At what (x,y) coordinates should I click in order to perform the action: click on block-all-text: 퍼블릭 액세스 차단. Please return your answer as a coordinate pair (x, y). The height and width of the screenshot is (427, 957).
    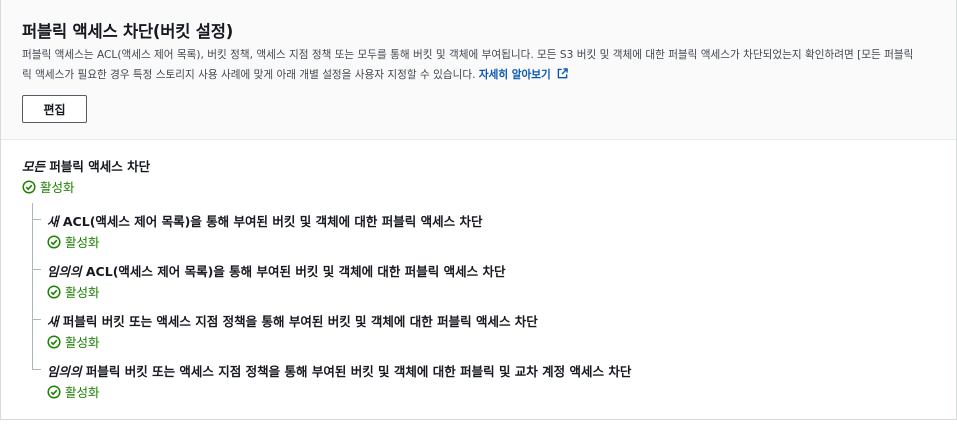
    Looking at the image, I should click on (100, 166).